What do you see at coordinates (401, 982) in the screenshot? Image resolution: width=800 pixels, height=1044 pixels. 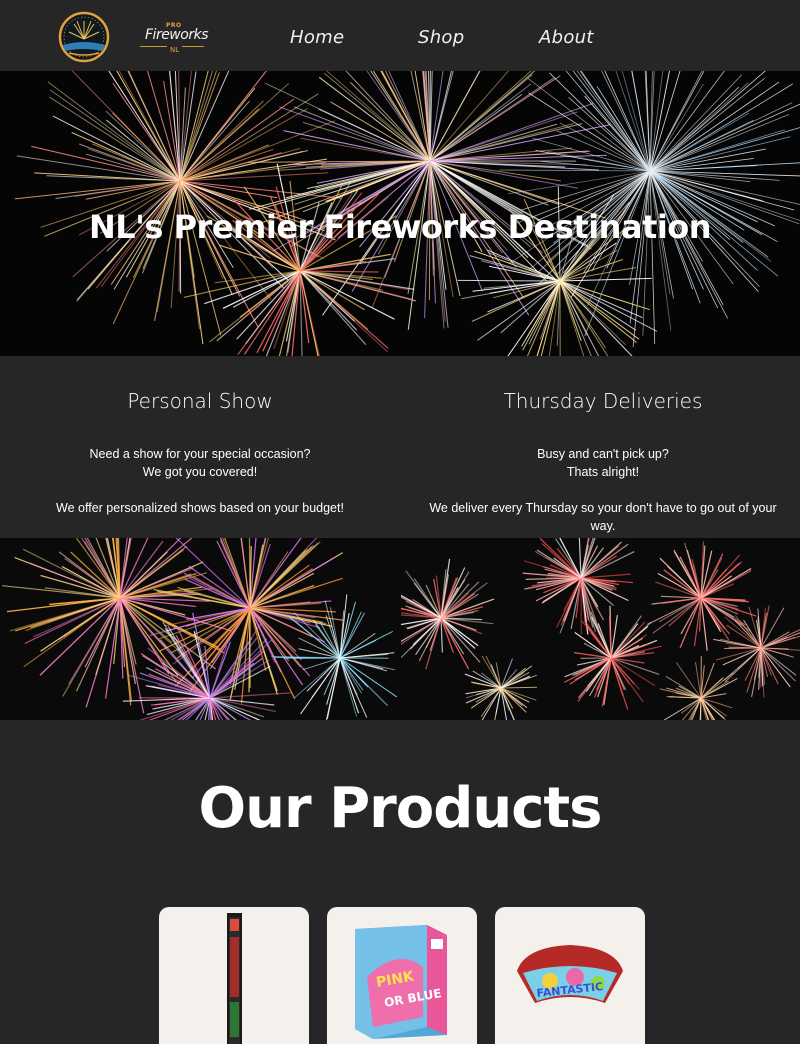 I see `cake-box-image: PINK OR BLUE` at bounding box center [401, 982].